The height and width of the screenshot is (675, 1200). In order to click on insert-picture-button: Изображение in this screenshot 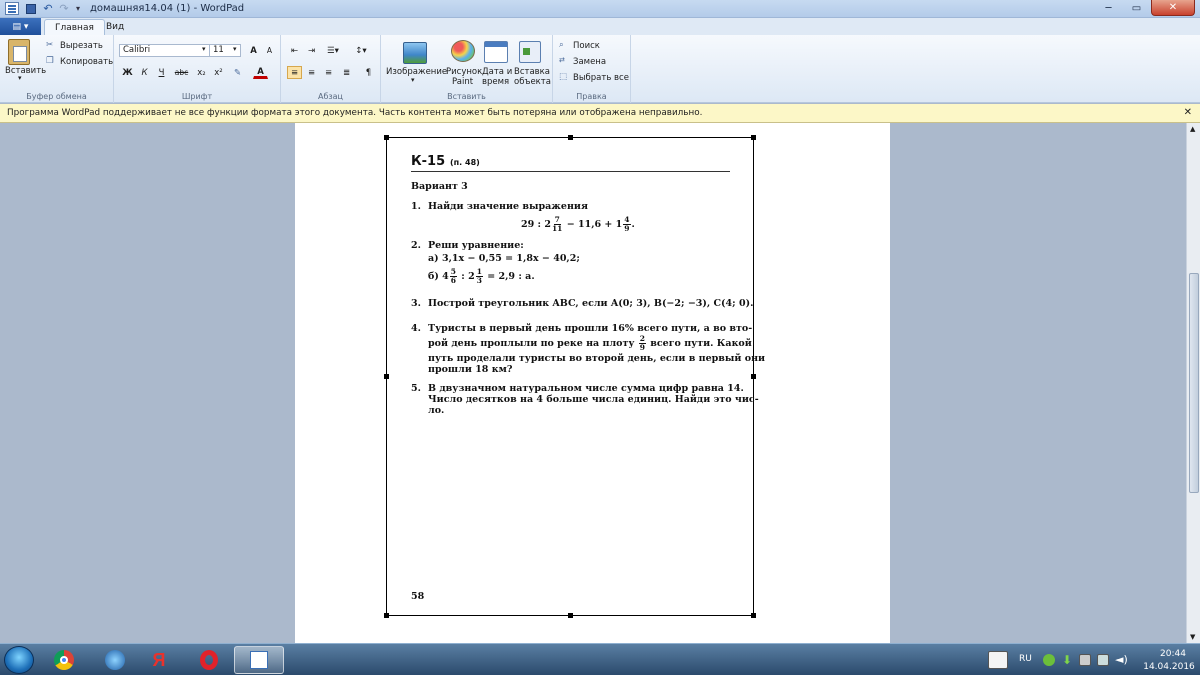, I will do `click(416, 72)`.